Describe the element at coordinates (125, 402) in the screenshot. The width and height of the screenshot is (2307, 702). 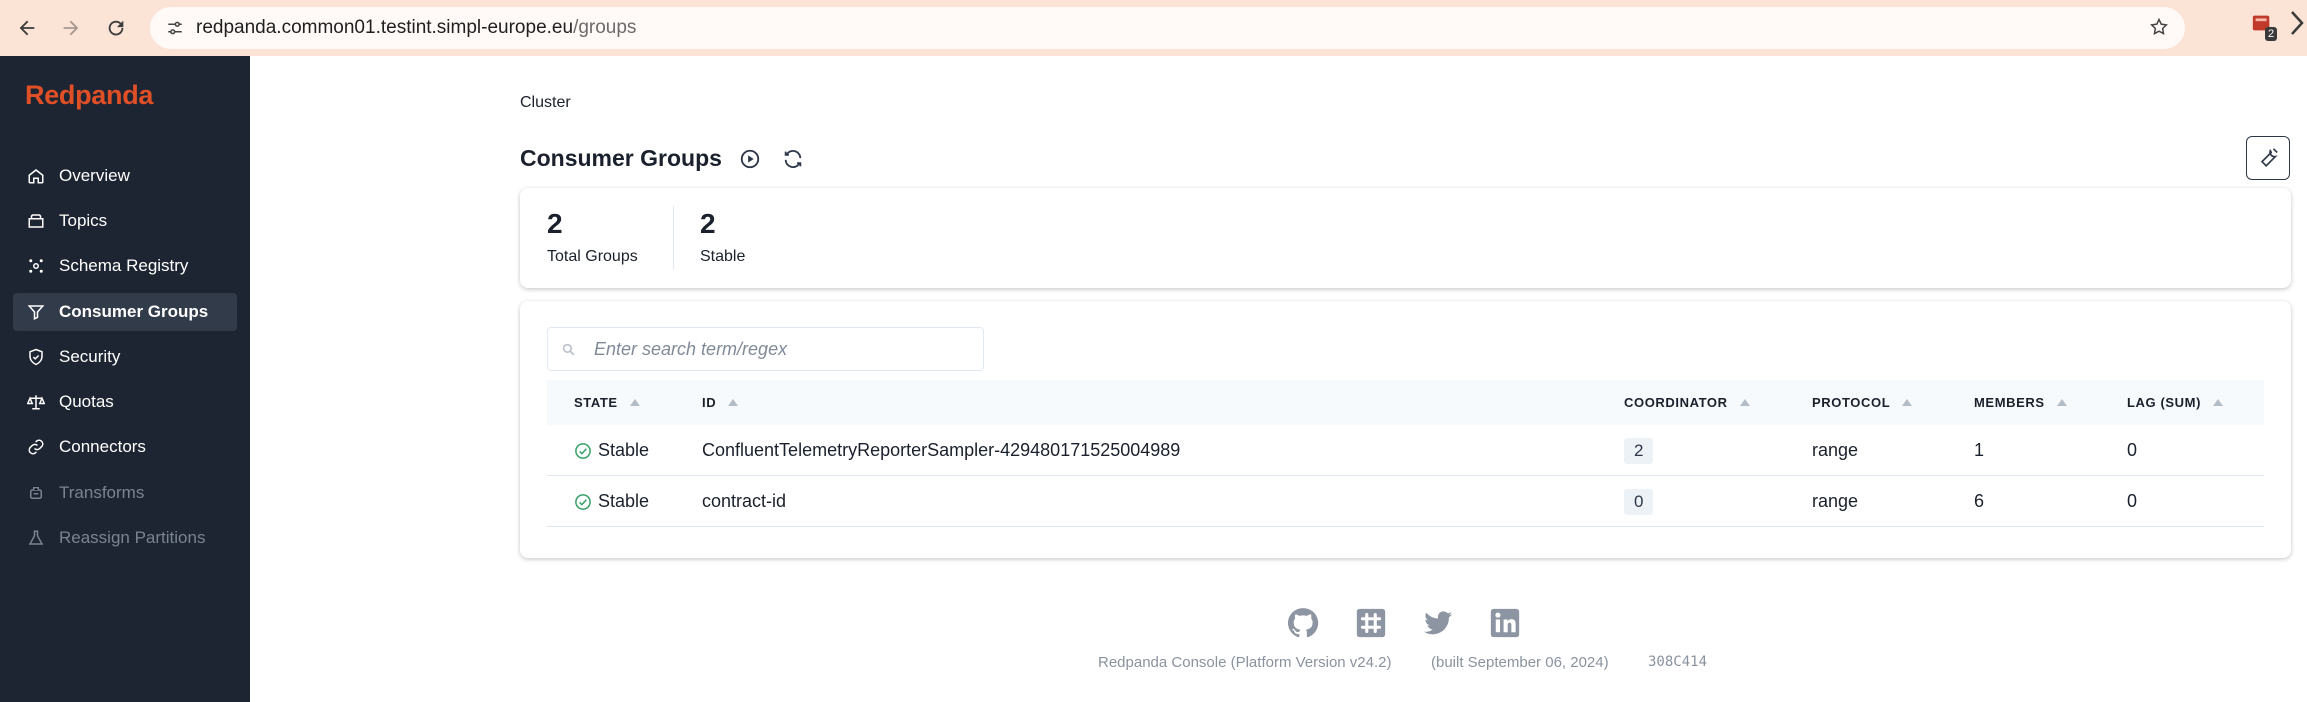
I see `sidebar-item-quotas: Quotas` at that location.